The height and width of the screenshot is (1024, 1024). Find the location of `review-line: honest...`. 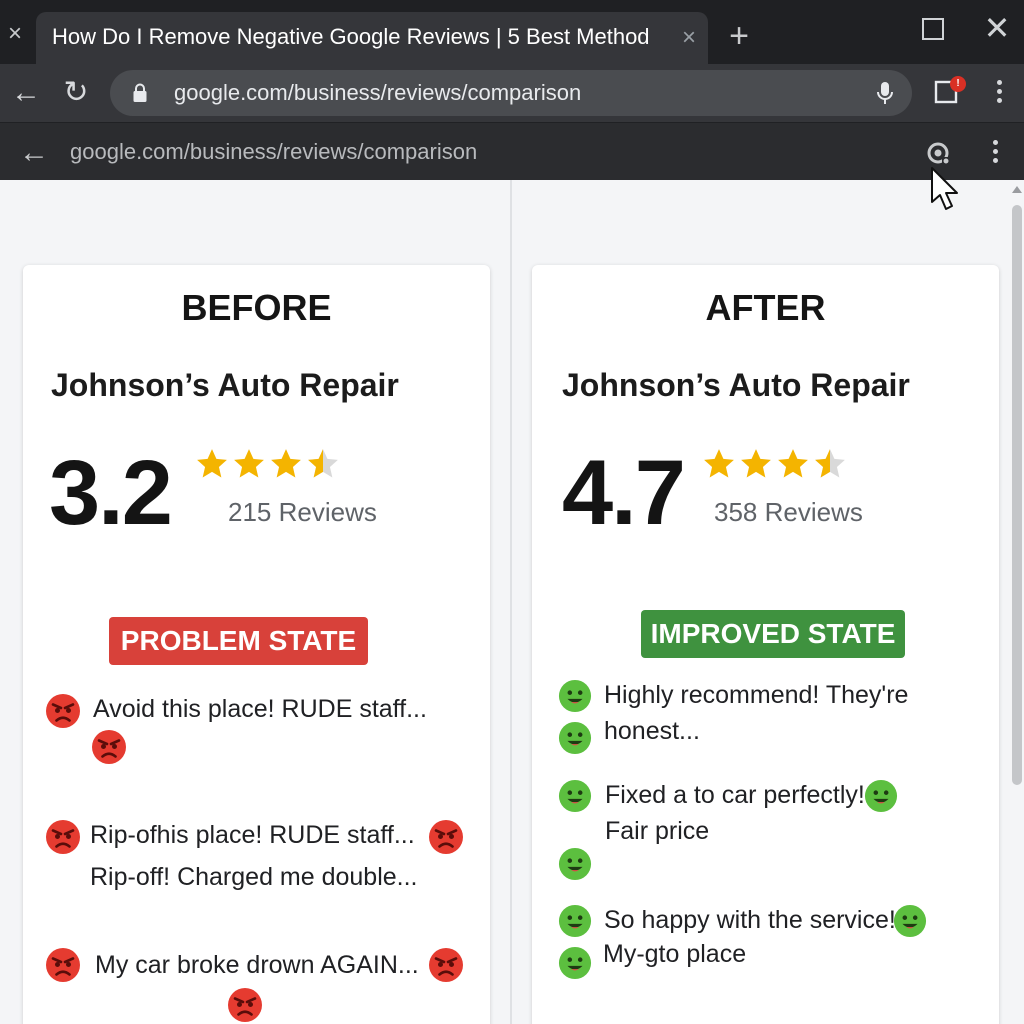

review-line: honest... is located at coordinates (652, 731).